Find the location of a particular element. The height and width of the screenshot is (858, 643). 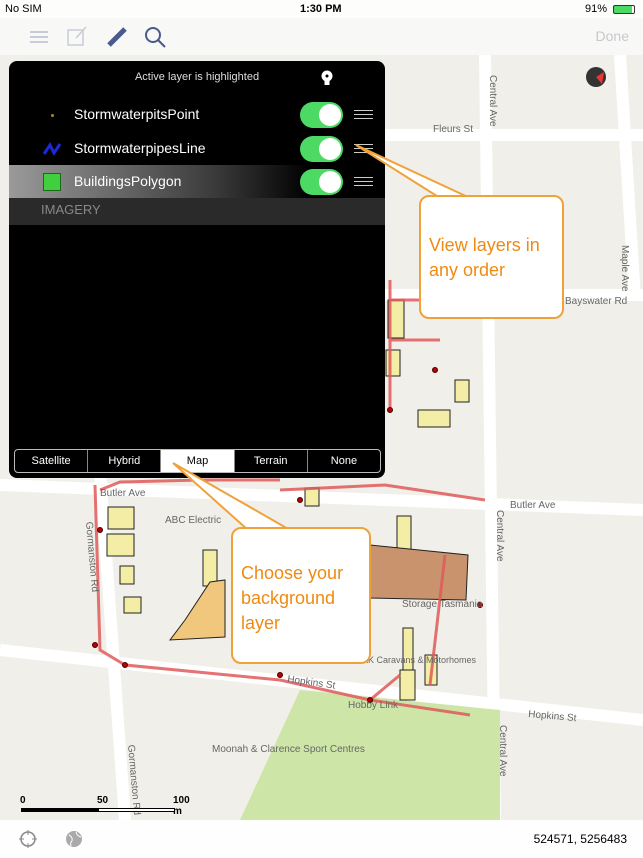

callout-background: Choose your background layer is located at coordinates (301, 595).